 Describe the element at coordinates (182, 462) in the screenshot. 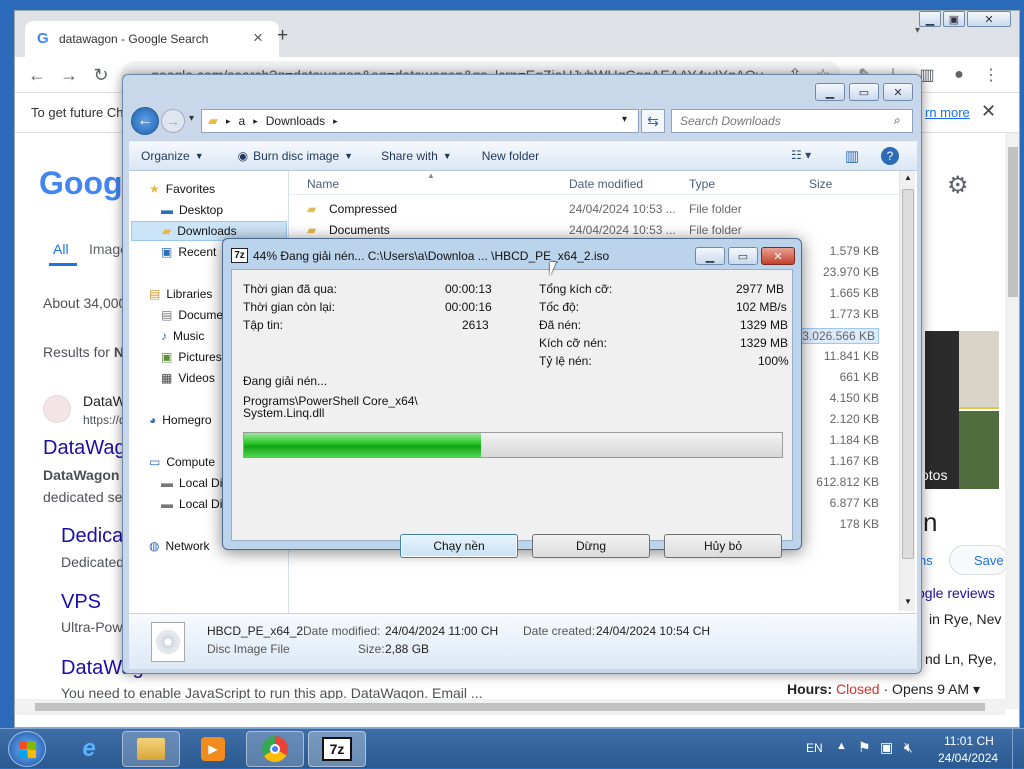

I see `nav-computer: ▭ Compute` at that location.